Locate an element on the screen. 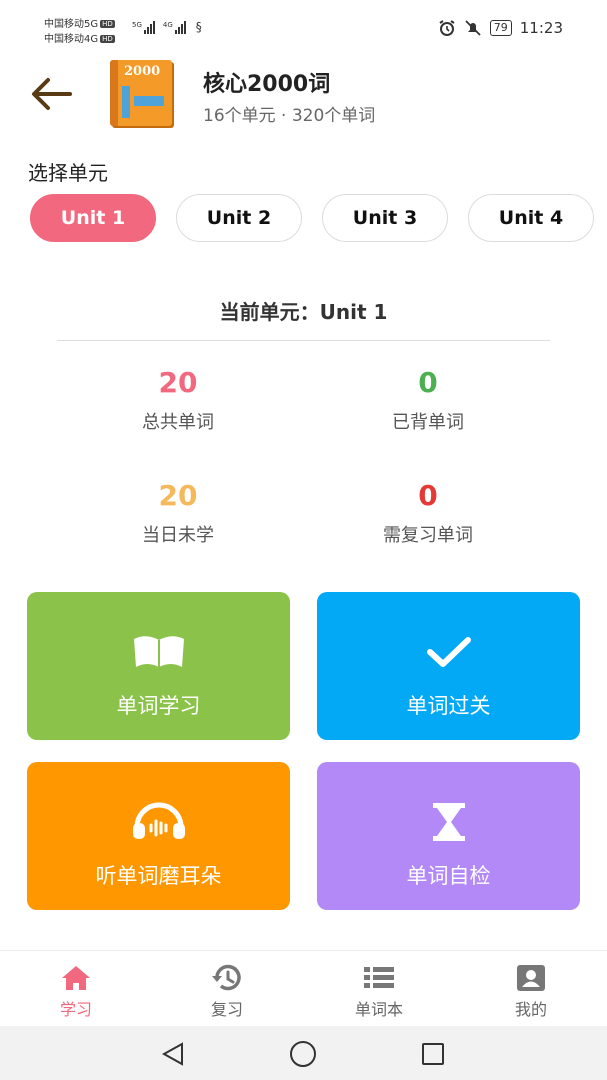 This screenshot has width=607, height=1080. headphones-icon is located at coordinates (158, 822).